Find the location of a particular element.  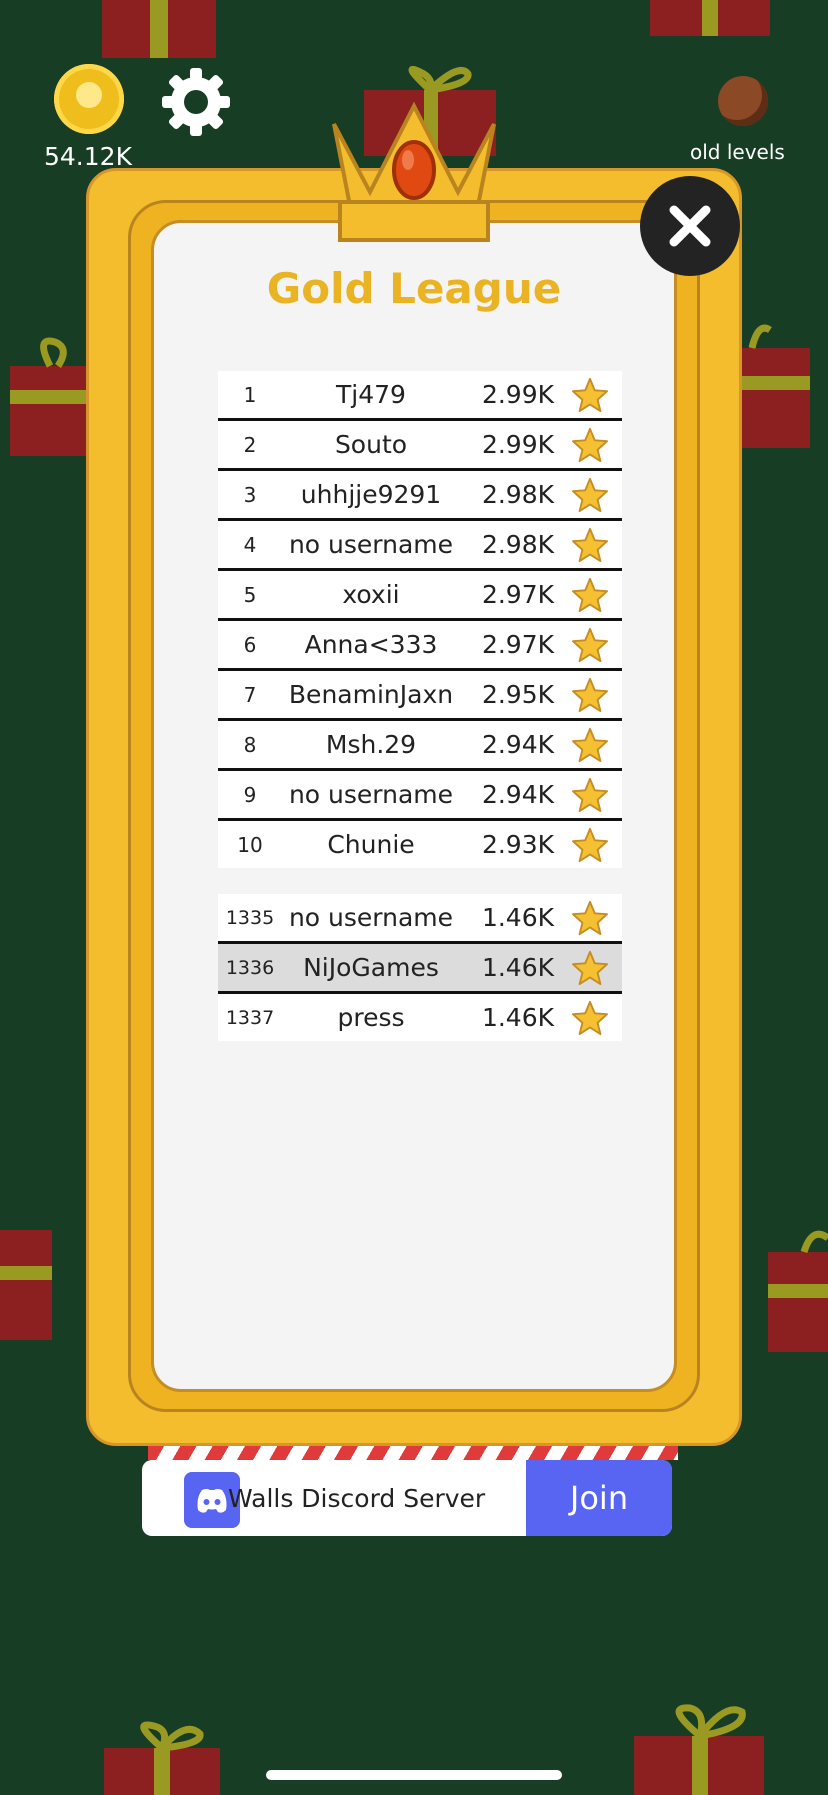

leaderboard-row: 6 Anna<333 2.97K is located at coordinates (420, 646).